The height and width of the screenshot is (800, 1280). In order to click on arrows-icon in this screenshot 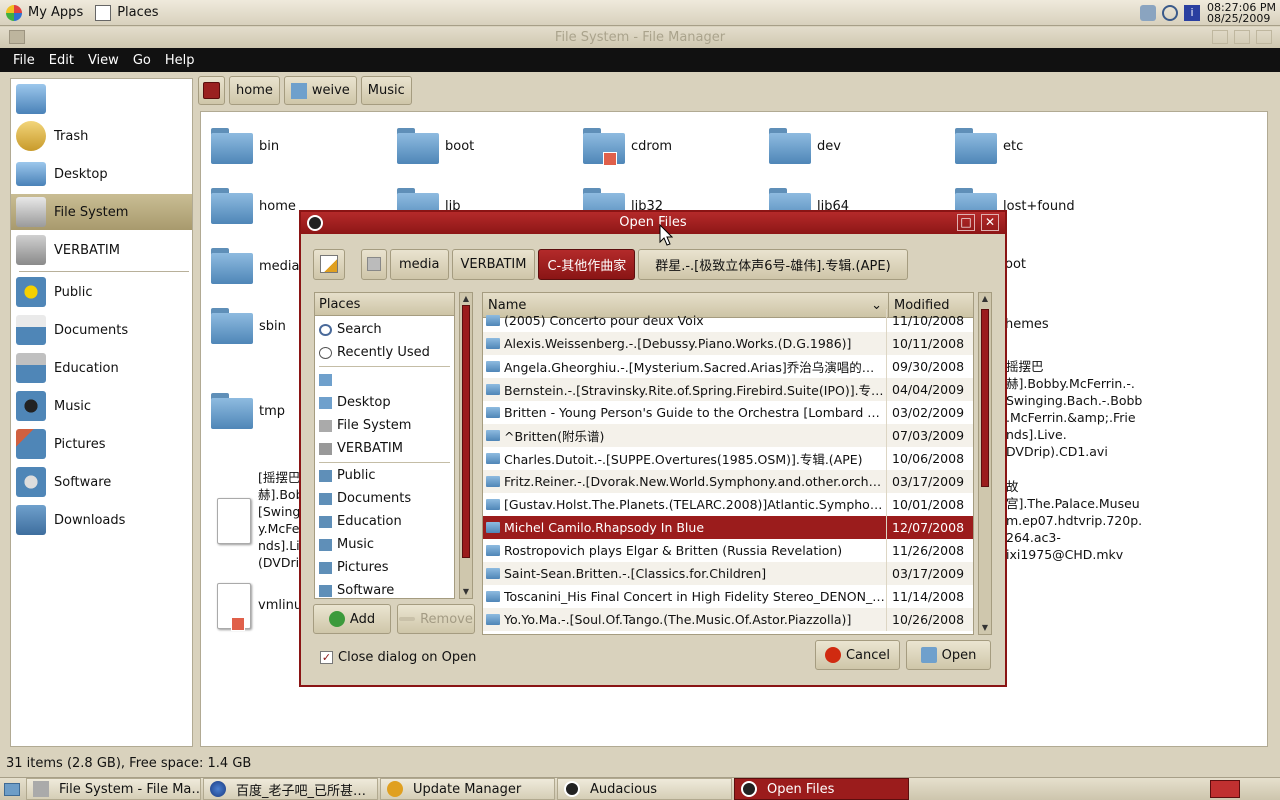, I will do `click(1169, 13)`.